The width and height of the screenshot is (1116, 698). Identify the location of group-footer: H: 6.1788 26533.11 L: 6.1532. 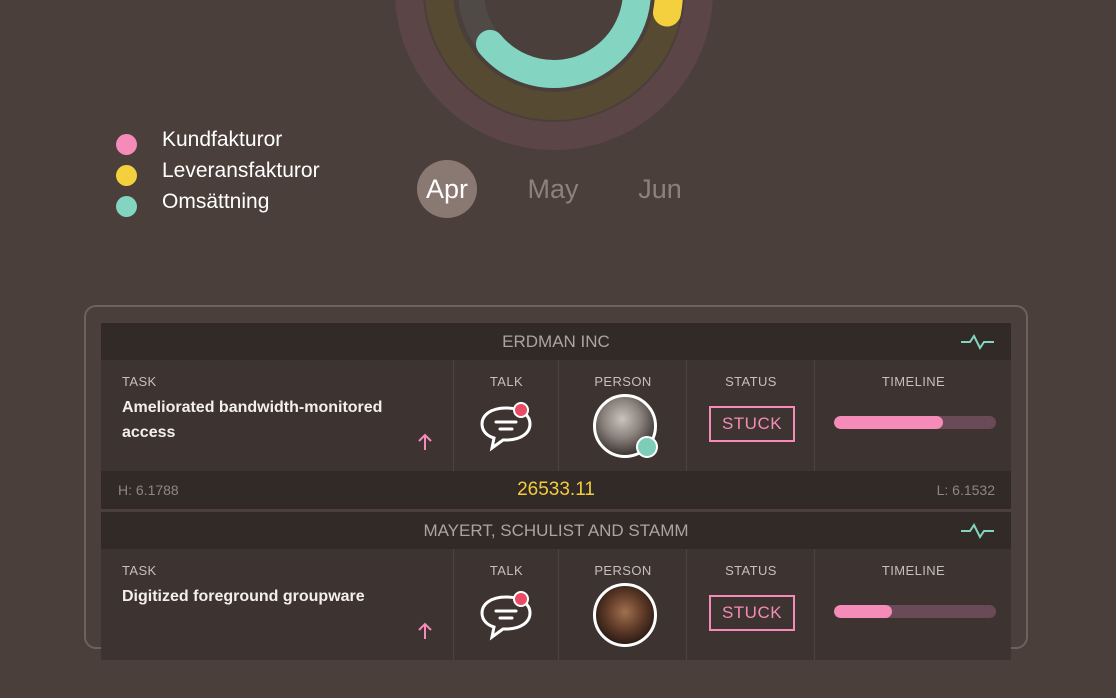
(556, 490).